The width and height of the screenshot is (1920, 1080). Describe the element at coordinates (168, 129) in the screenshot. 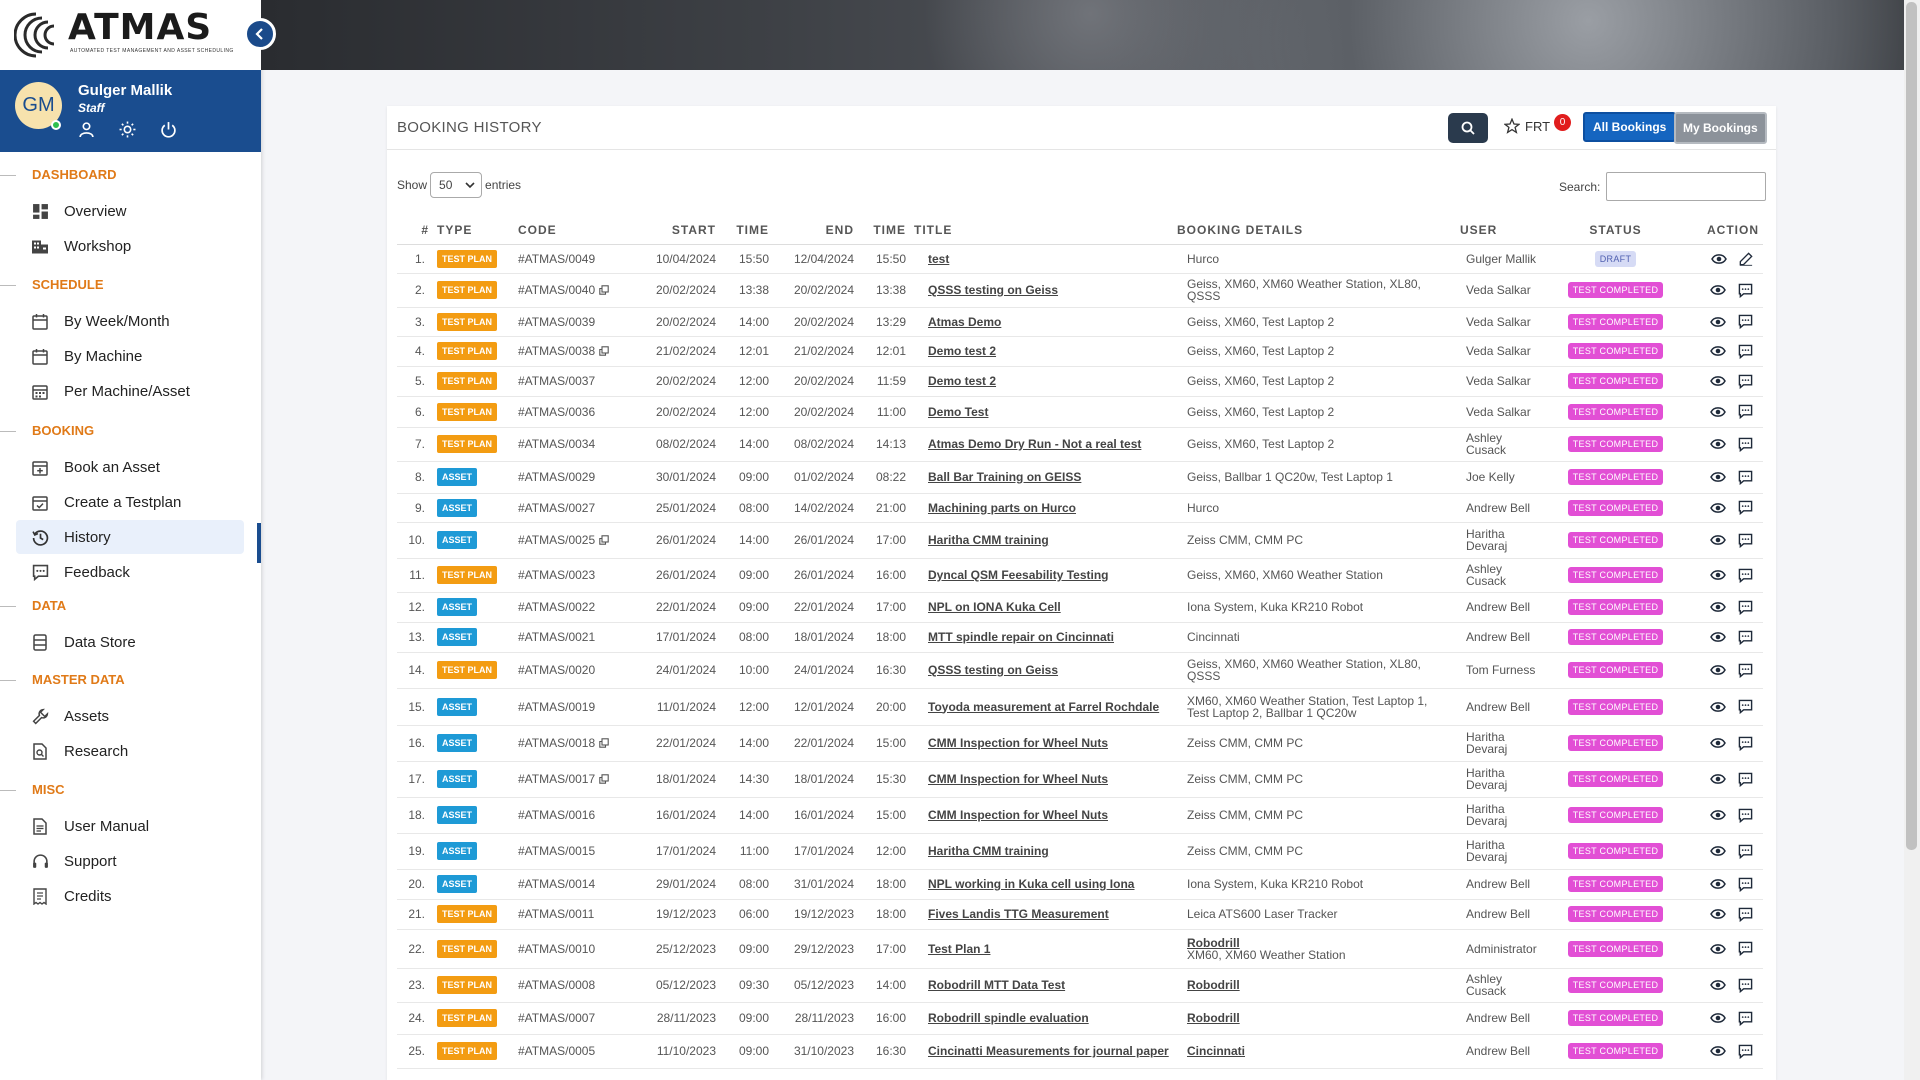

I see `power-icon` at that location.